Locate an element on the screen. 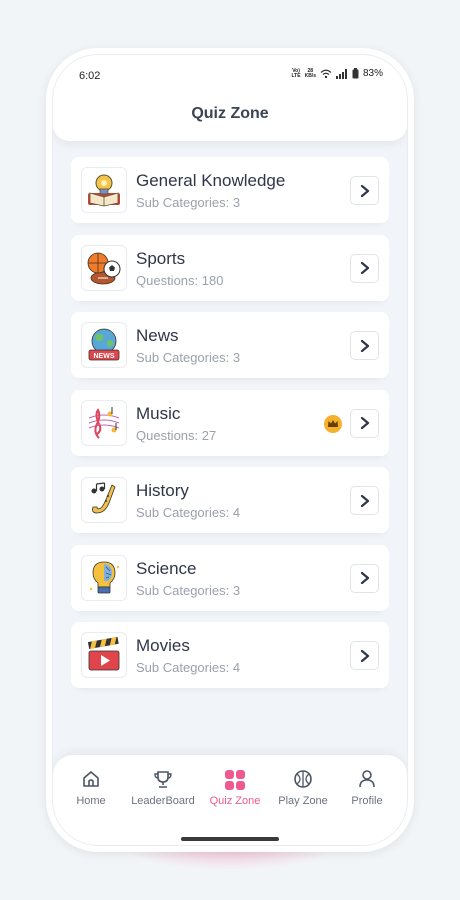  status-icons: Vo) LTE 28 KB/s 83% is located at coordinates (337, 73).